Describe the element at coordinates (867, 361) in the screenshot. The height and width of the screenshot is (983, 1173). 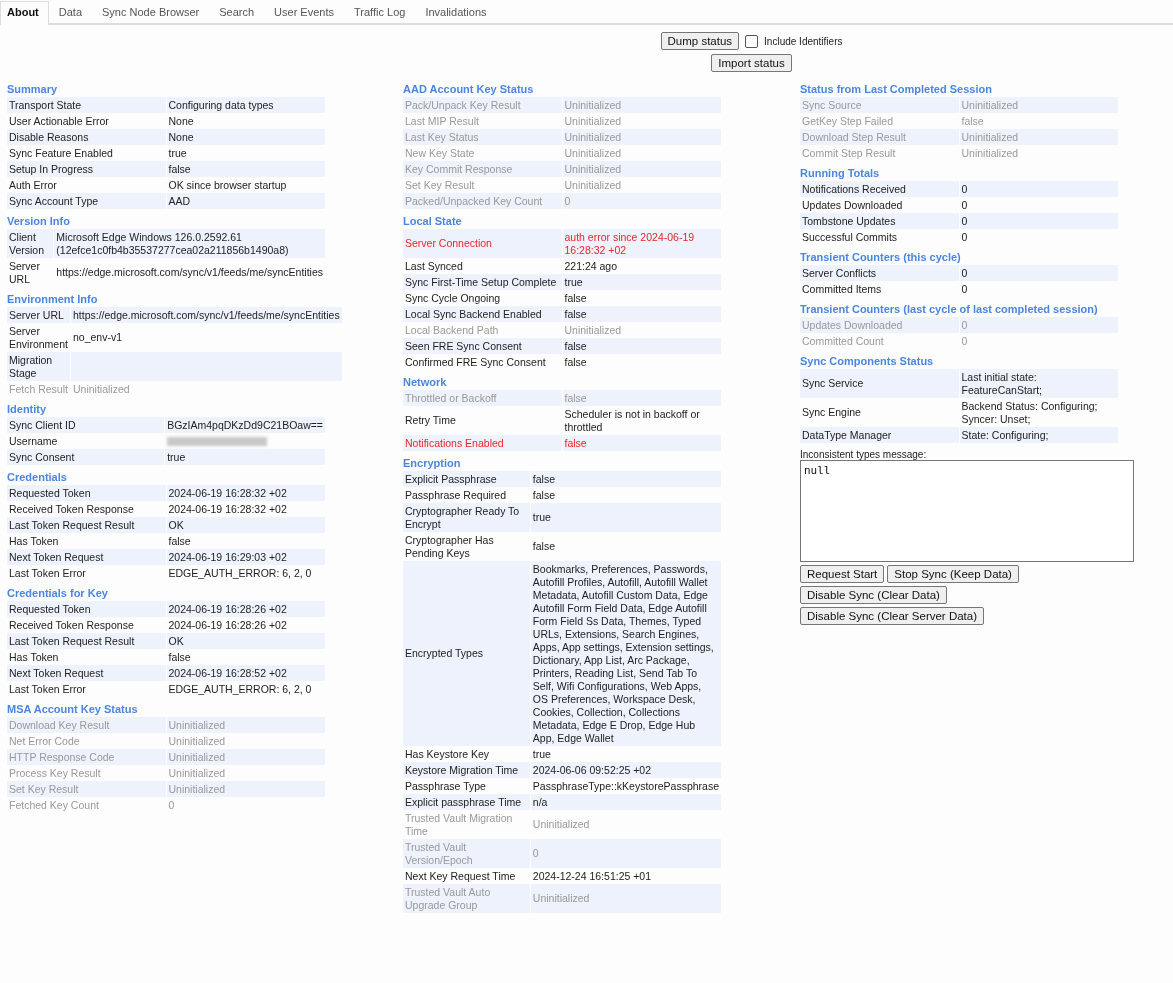
I see `section-title: Sync Components Status` at that location.